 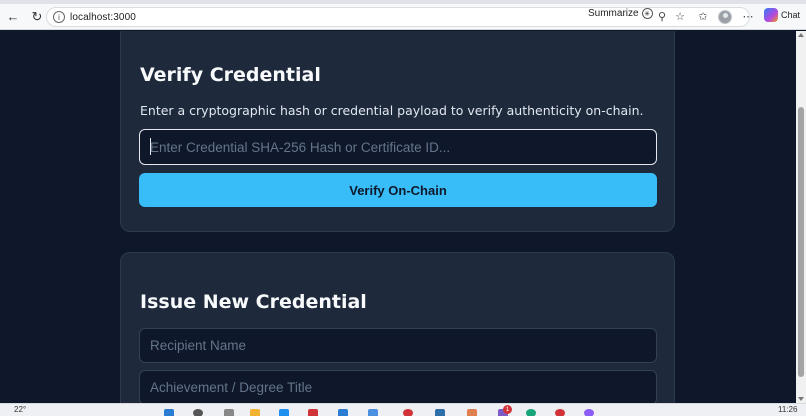 What do you see at coordinates (748, 16) in the screenshot?
I see `more-icon: ⋯` at bounding box center [748, 16].